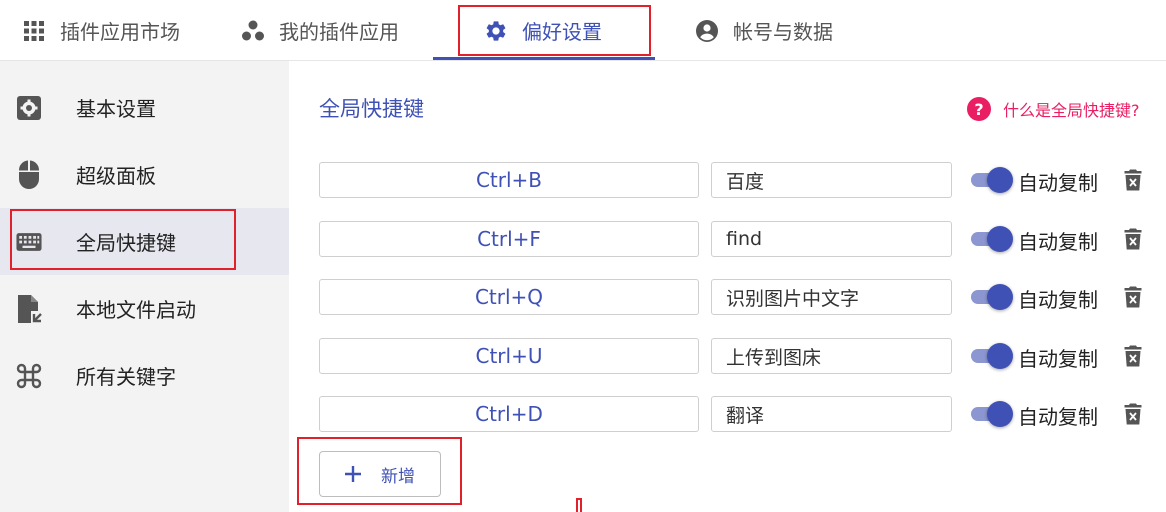 The width and height of the screenshot is (1166, 512). I want to click on sidebar-item-basic-settings: 基本设置, so click(144, 107).